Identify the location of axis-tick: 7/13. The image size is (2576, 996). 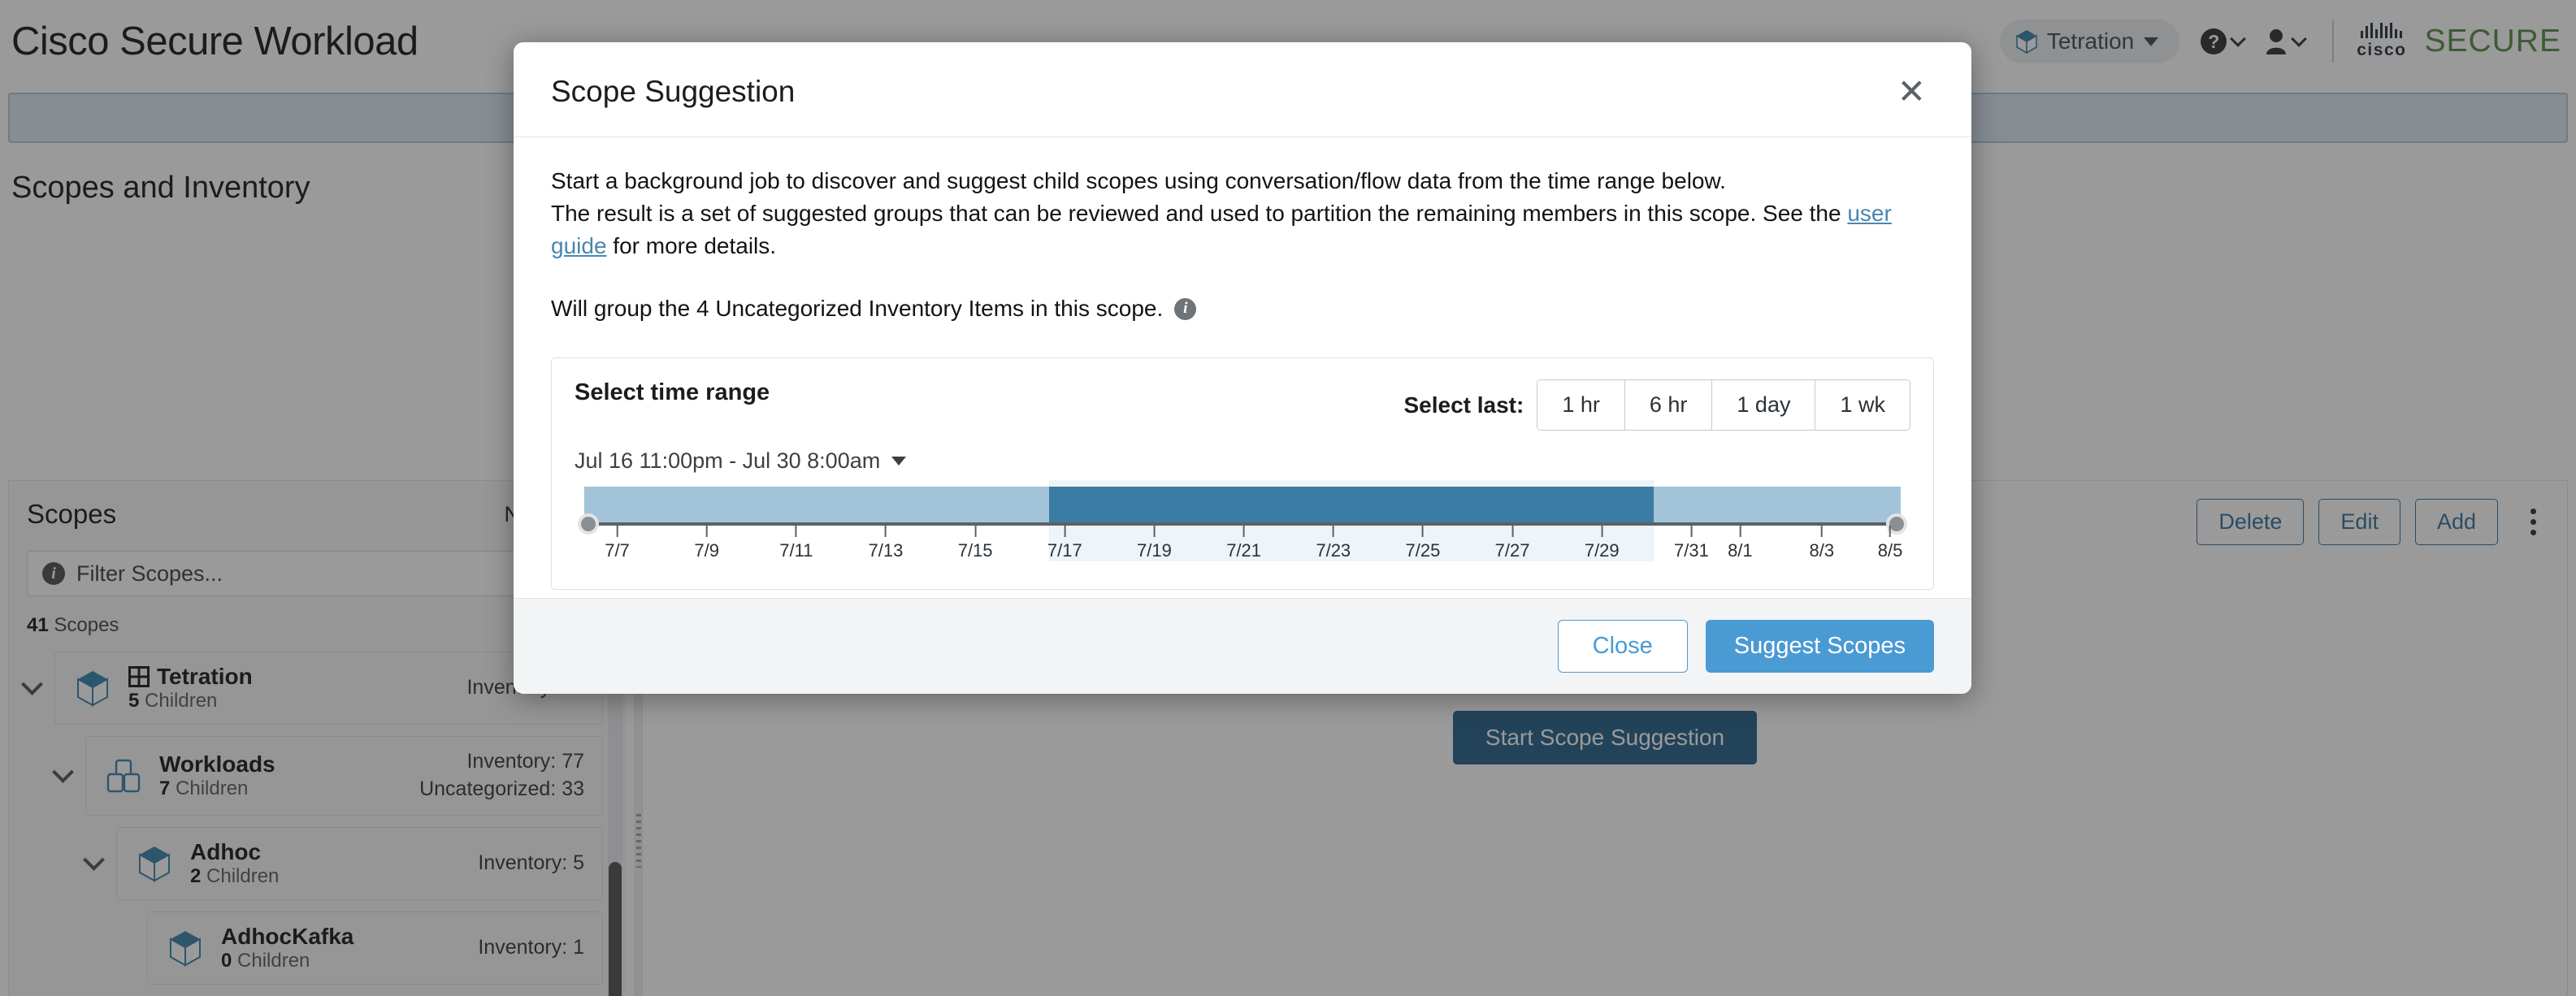
(886, 543).